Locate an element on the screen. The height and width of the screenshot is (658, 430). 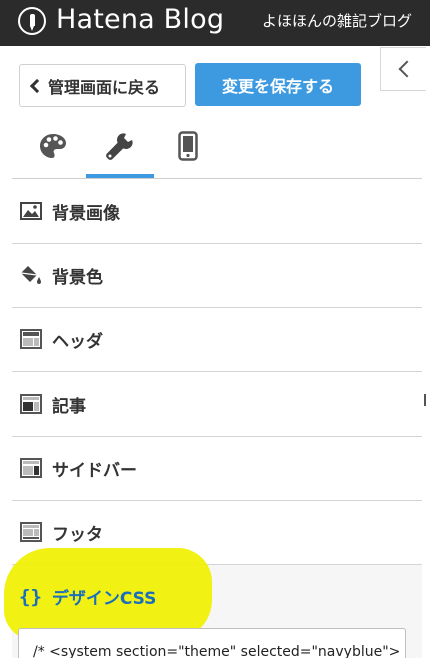
menu-item-header: ヘッダ is located at coordinates (217, 339).